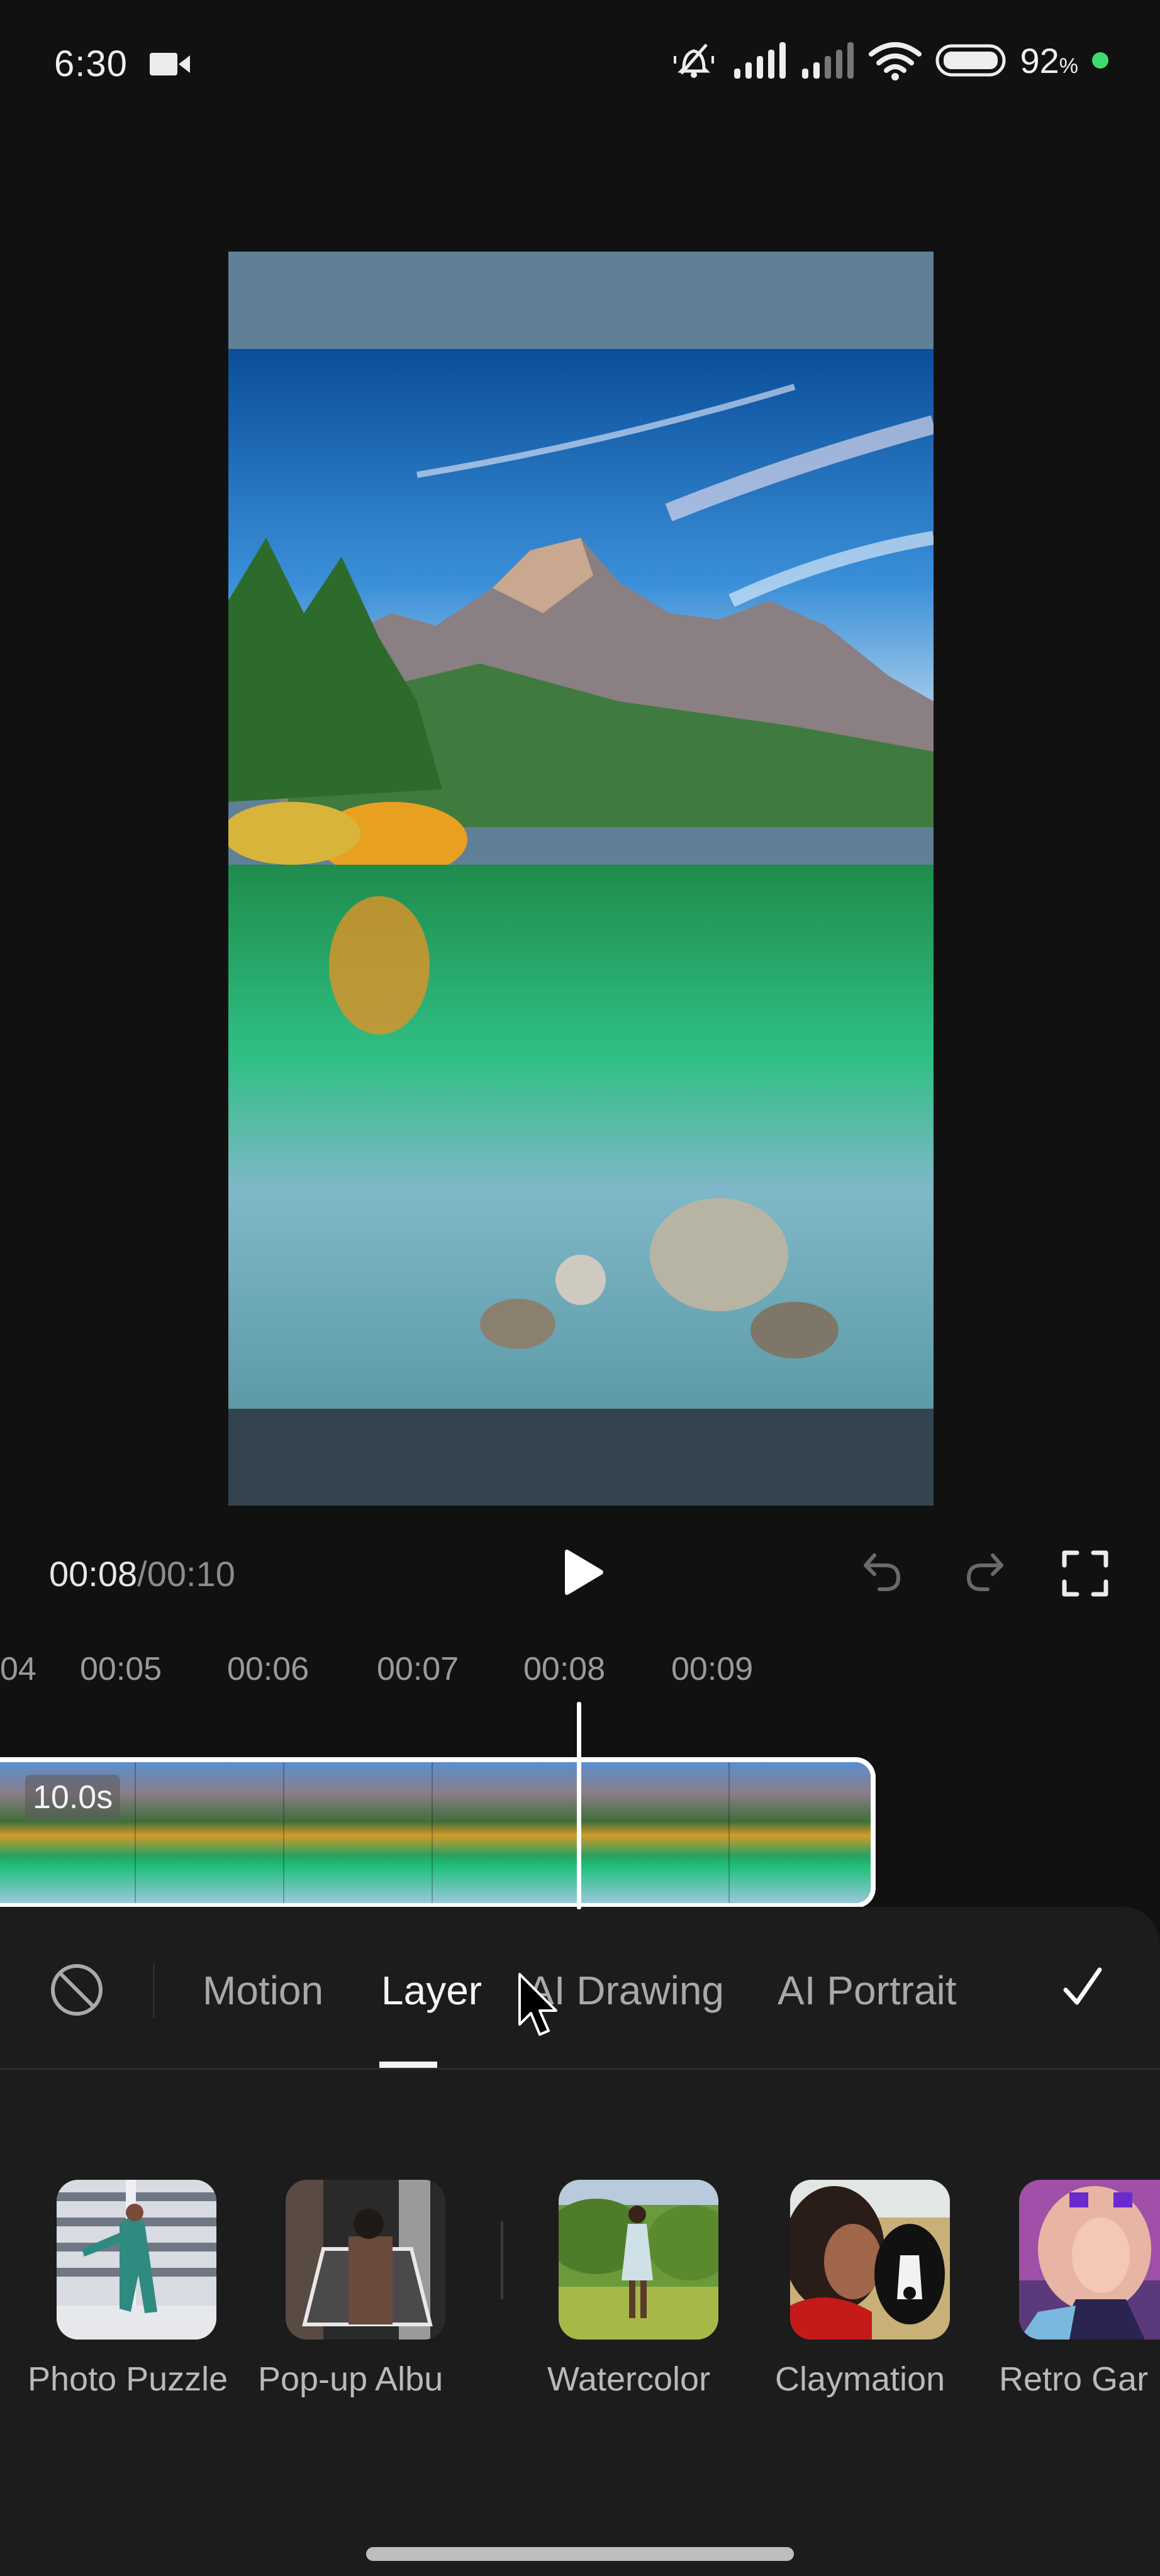 Image resolution: width=1160 pixels, height=2576 pixels. I want to click on active-tab-indicator, so click(408, 2065).